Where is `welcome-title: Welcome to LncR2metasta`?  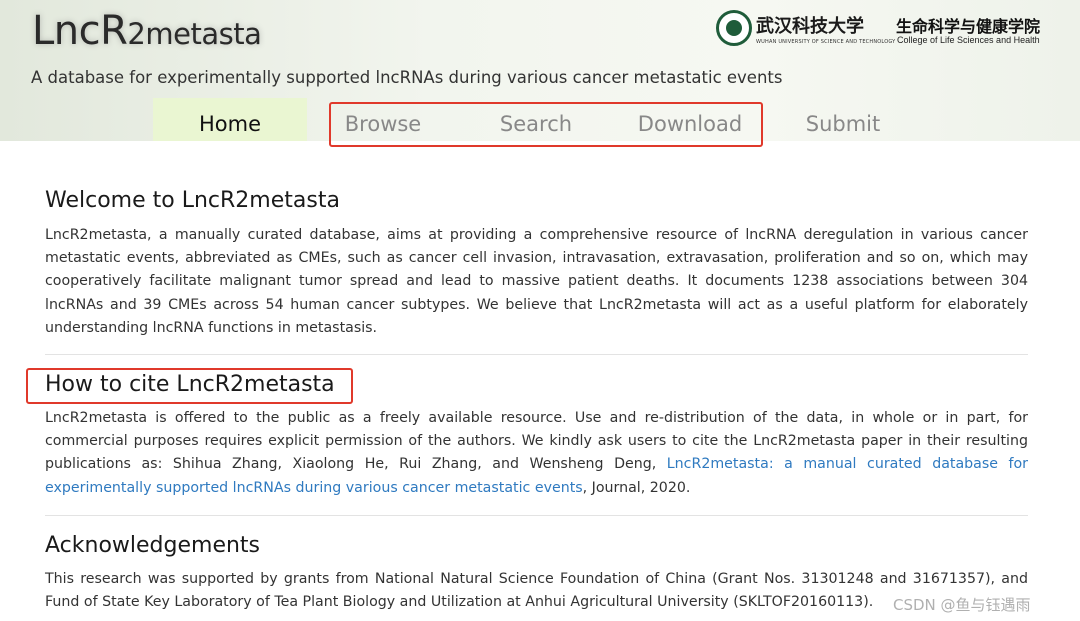
welcome-title: Welcome to LncR2metasta is located at coordinates (192, 200).